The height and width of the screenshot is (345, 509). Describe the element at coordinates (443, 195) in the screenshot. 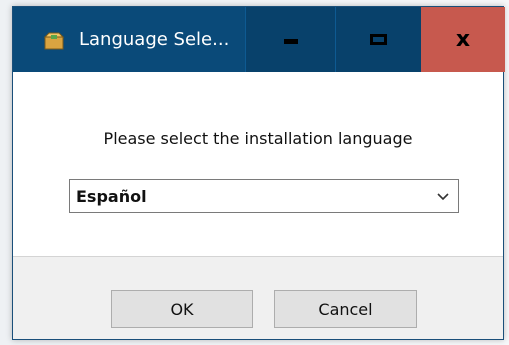

I see `chevron-down-icon` at that location.